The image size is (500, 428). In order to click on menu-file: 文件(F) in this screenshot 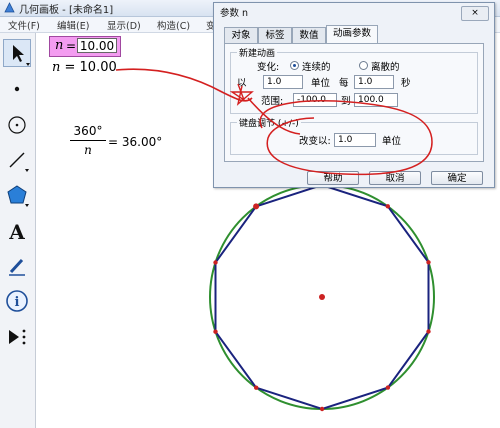, I will do `click(24, 25)`.